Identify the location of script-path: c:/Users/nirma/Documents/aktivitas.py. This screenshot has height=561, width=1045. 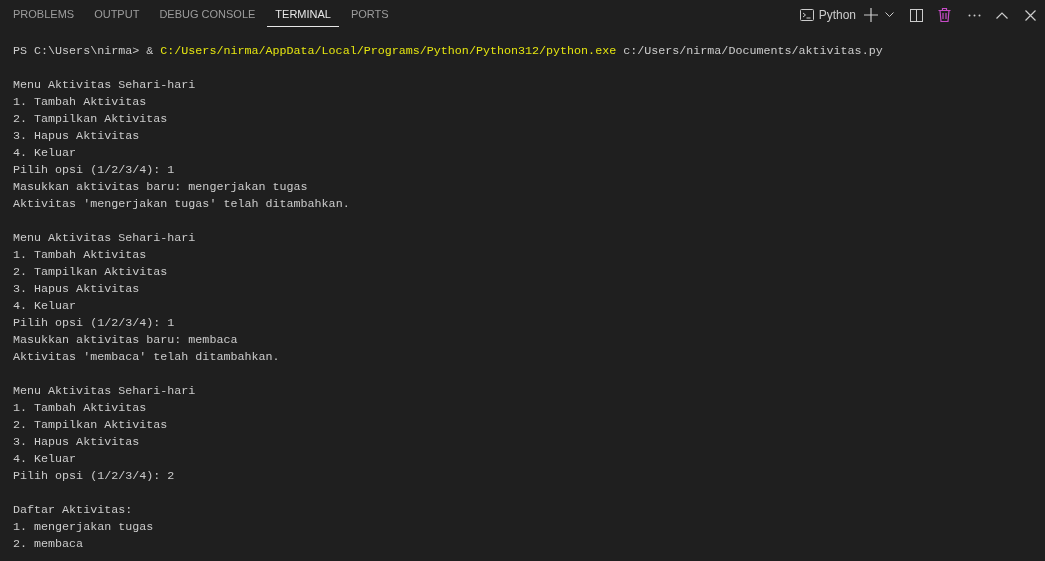
(753, 51).